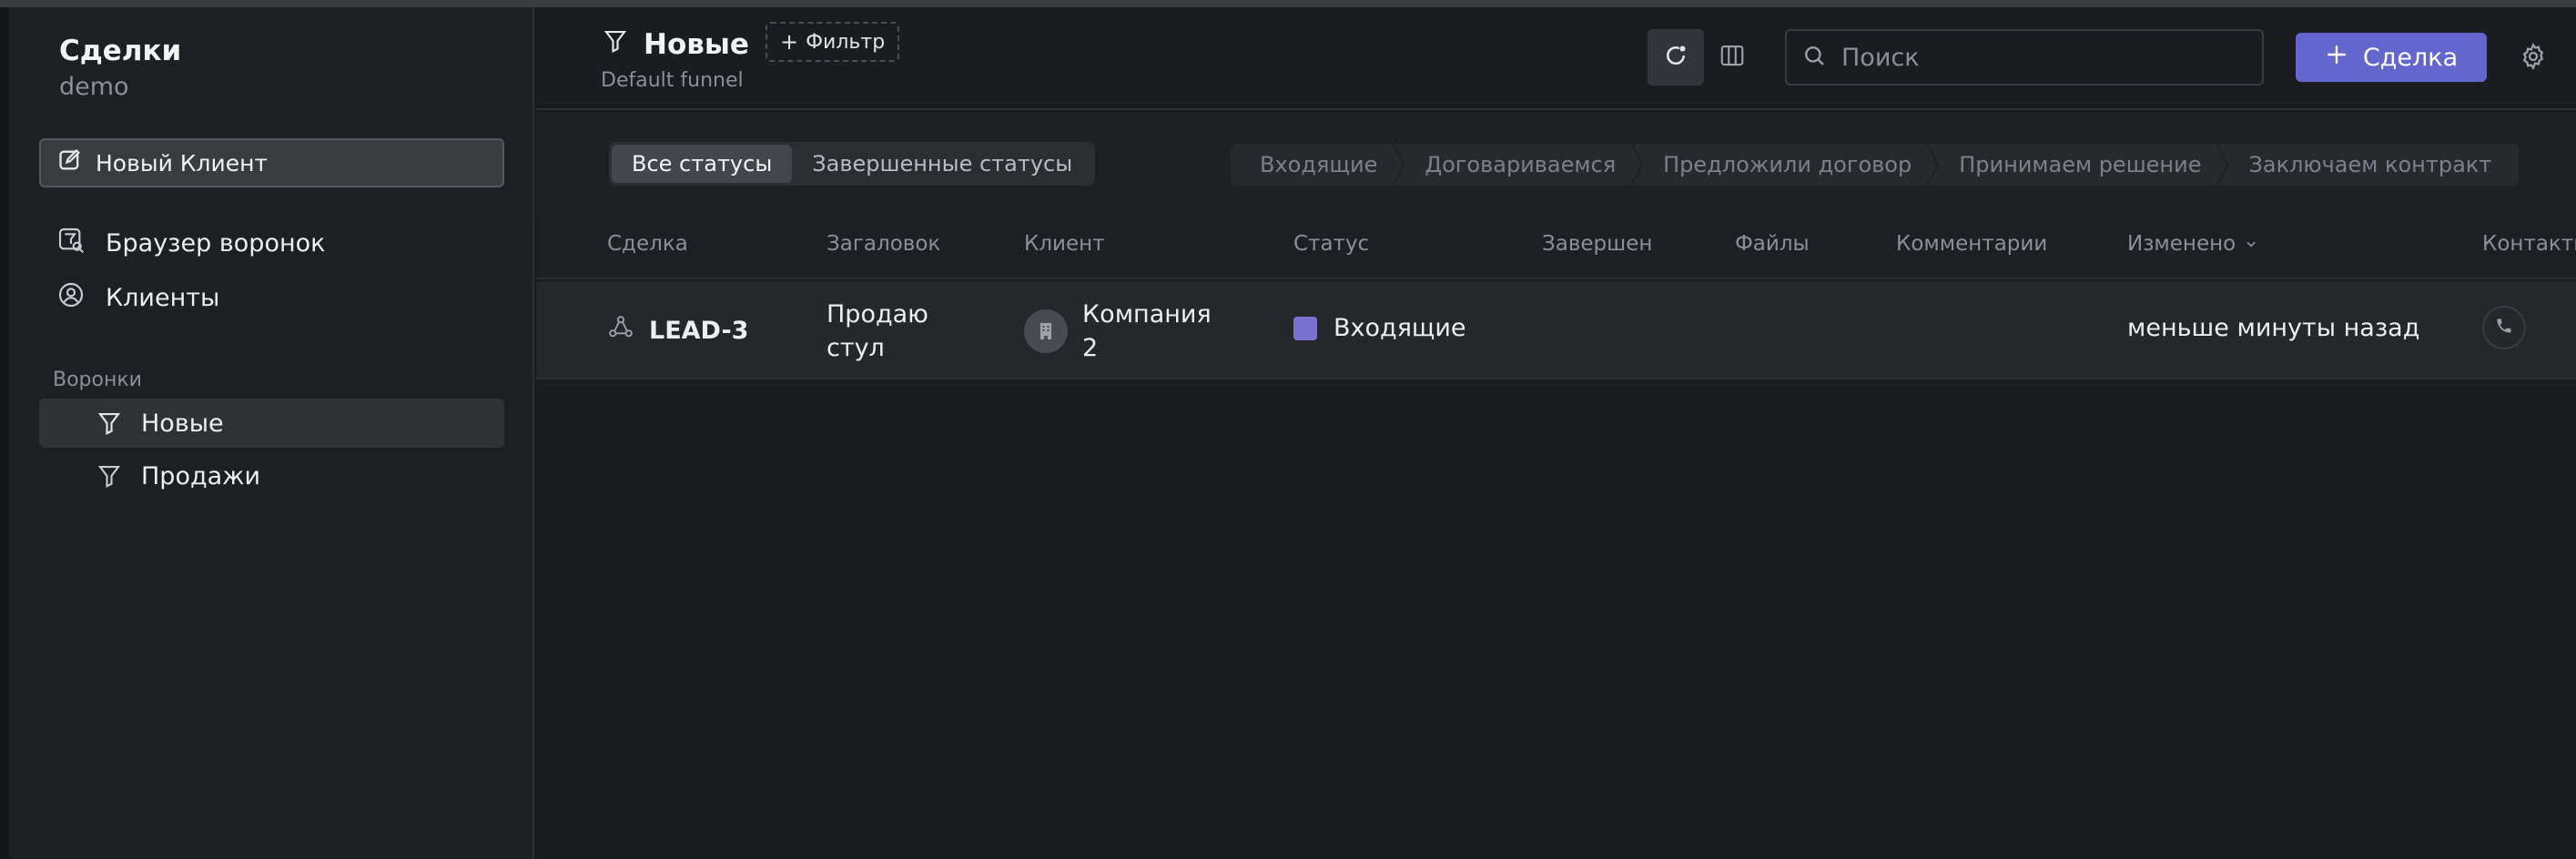 Image resolution: width=2576 pixels, height=859 pixels. I want to click on settings-button, so click(2533, 59).